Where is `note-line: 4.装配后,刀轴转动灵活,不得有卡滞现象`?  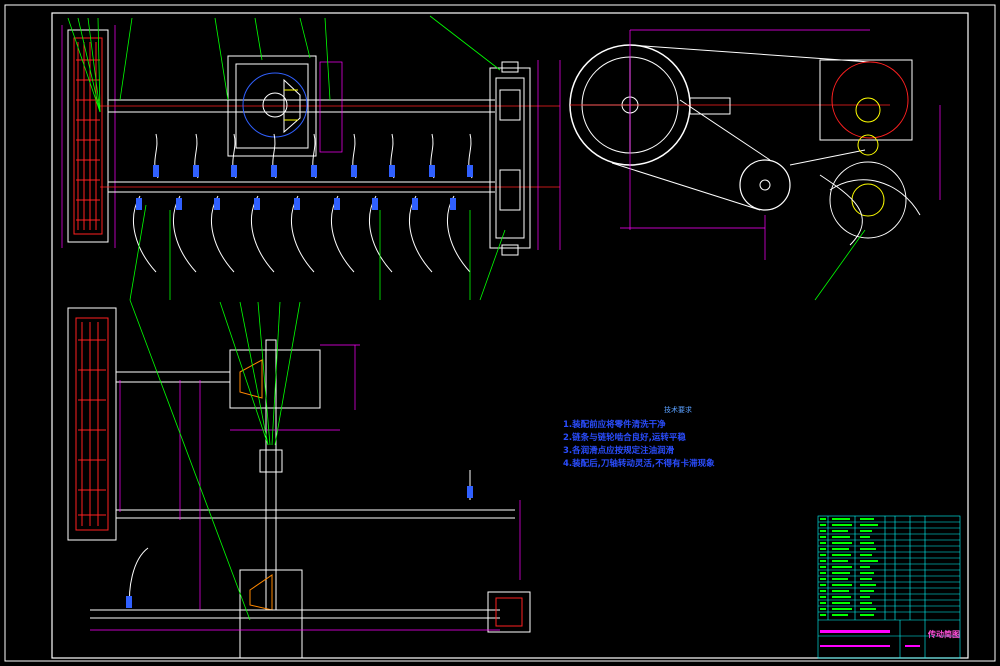 note-line: 4.装配后,刀轴转动灵活,不得有卡滞现象 is located at coordinates (639, 464).